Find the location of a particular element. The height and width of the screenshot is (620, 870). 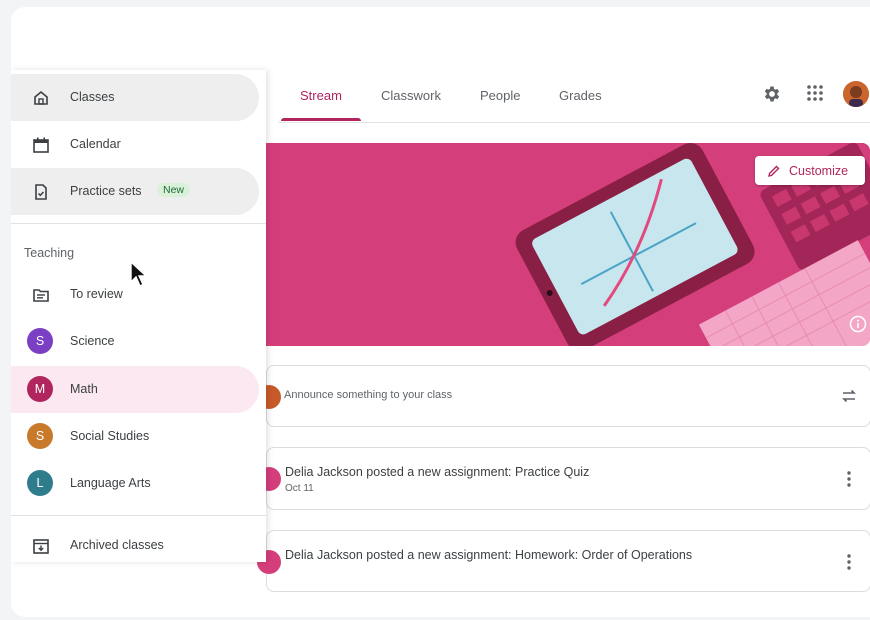

sidebar-item-social-studies: S Social Studies is located at coordinates (135, 436).